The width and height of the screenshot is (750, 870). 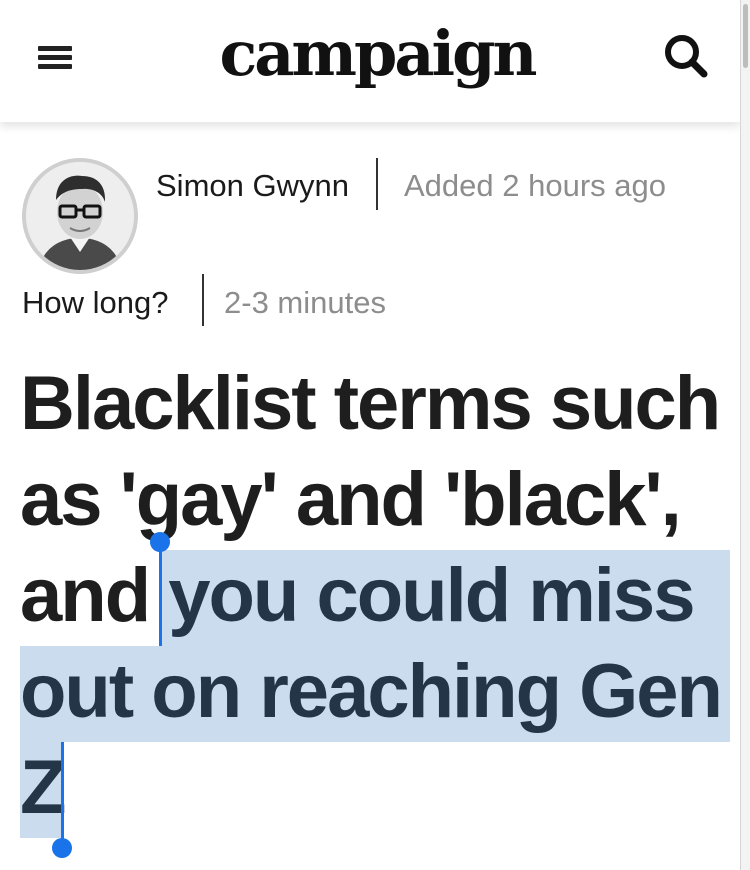 I want to click on site-header: campaign, so click(x=370, y=61).